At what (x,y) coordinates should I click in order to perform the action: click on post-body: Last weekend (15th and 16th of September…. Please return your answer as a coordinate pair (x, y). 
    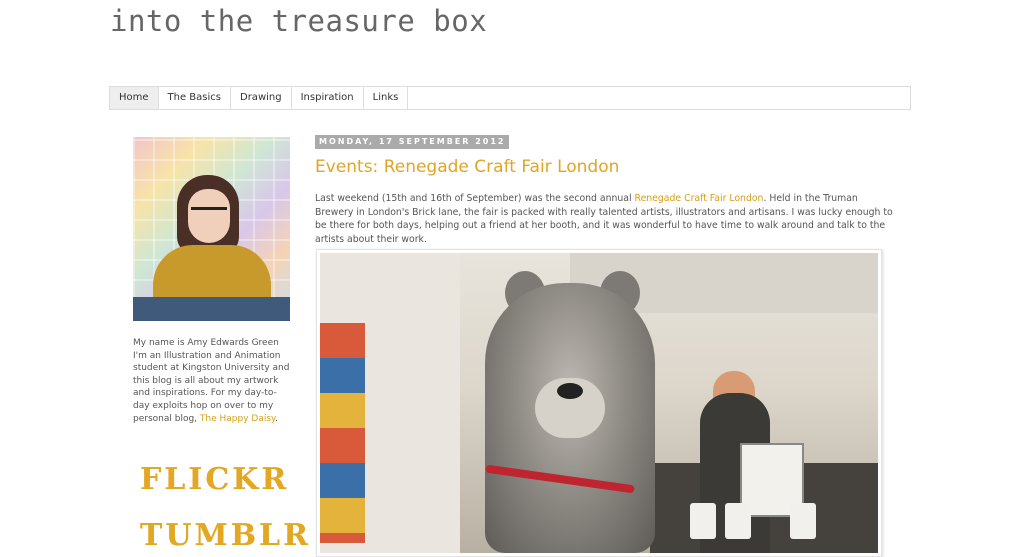
    Looking at the image, I should click on (607, 219).